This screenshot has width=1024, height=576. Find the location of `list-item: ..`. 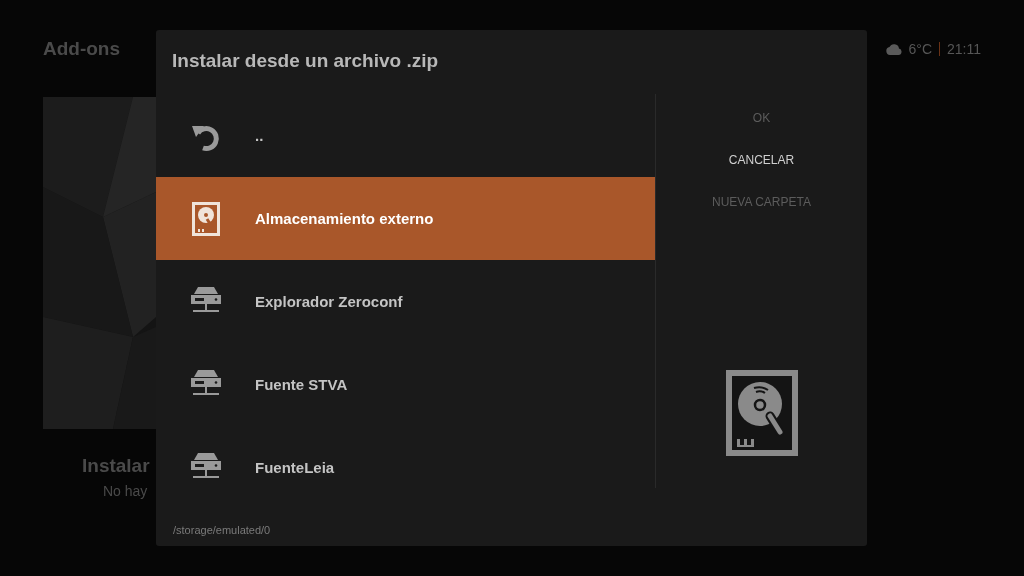

list-item: .. is located at coordinates (405, 135).